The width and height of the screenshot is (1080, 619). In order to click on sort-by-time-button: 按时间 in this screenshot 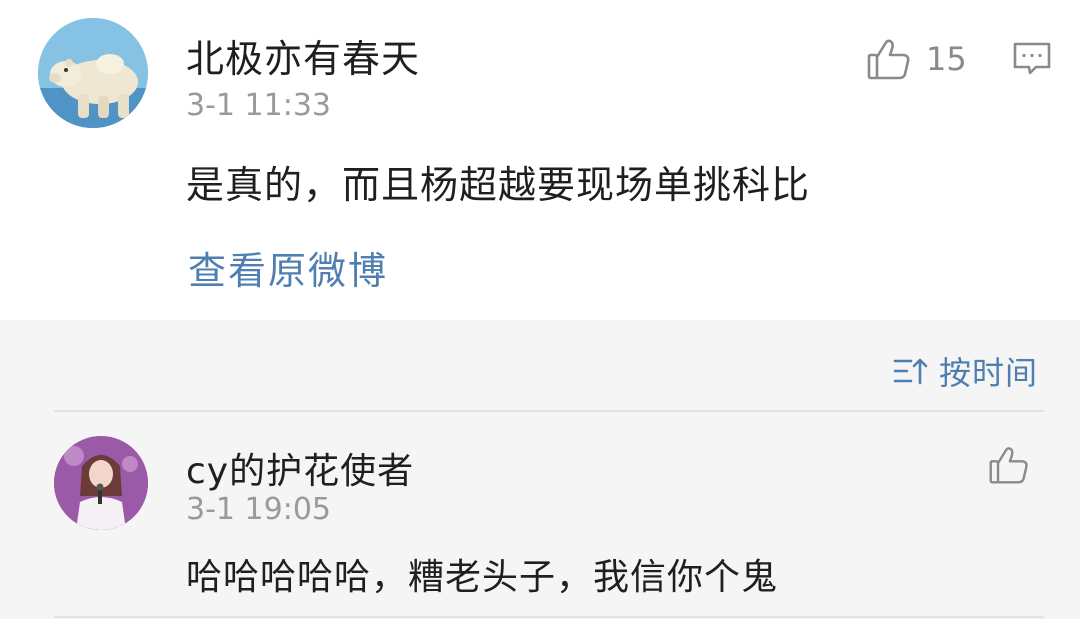, I will do `click(965, 371)`.